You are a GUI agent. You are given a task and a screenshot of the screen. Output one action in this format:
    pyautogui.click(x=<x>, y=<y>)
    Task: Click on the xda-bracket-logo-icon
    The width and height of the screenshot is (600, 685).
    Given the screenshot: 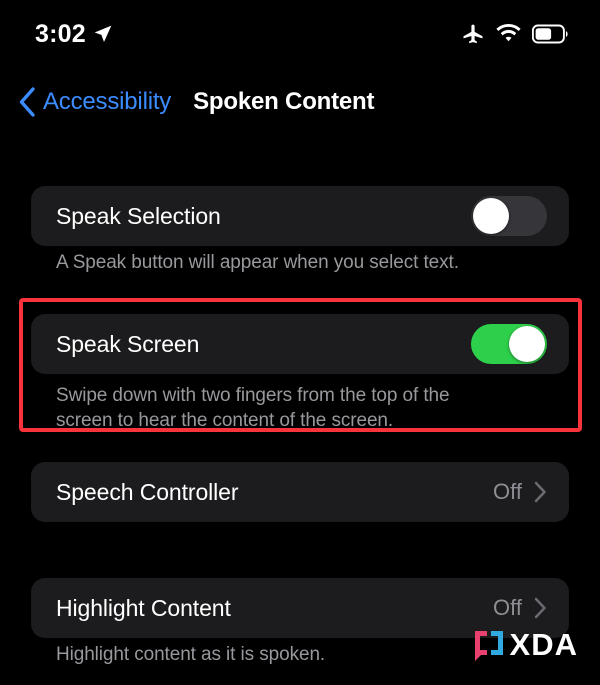 What is the action you would take?
    pyautogui.click(x=489, y=645)
    